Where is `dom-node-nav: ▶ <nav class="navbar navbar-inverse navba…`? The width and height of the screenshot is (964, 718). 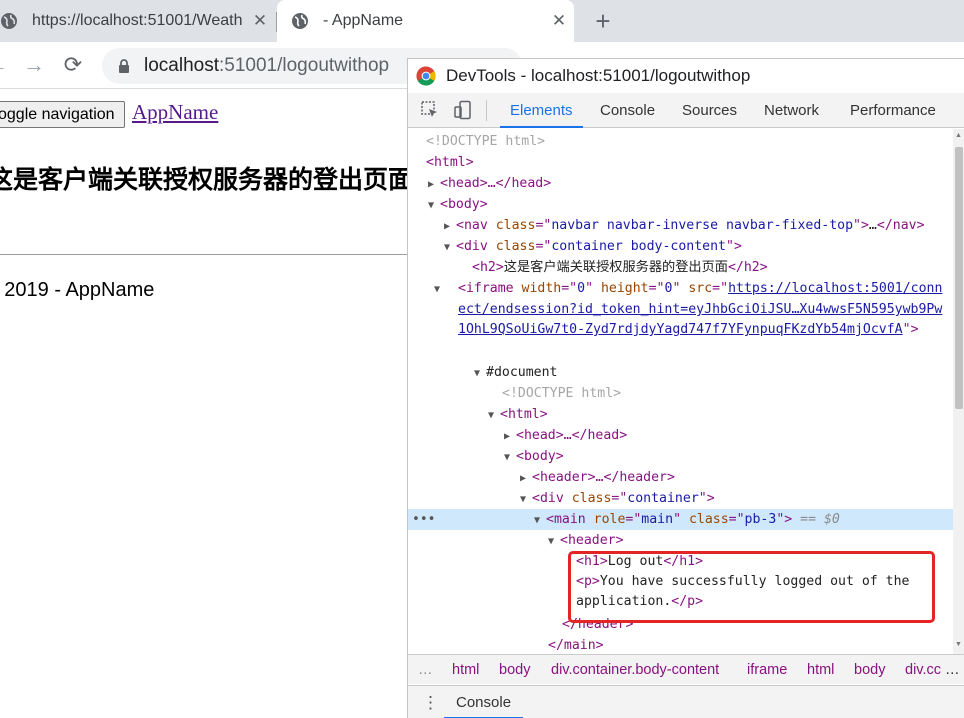 dom-node-nav: ▶ <nav class="navbar navbar-inverse navba… is located at coordinates (680, 225).